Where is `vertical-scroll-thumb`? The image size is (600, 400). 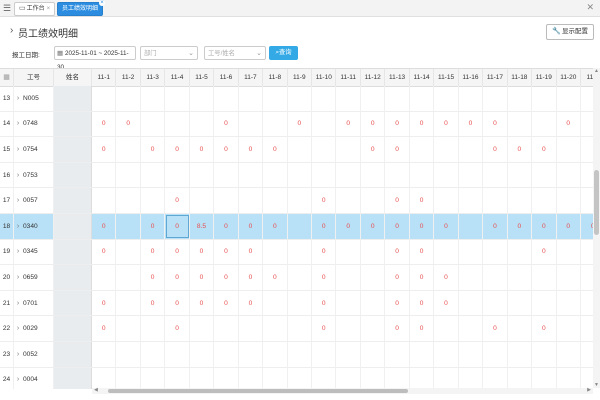 vertical-scroll-thumb is located at coordinates (596, 202).